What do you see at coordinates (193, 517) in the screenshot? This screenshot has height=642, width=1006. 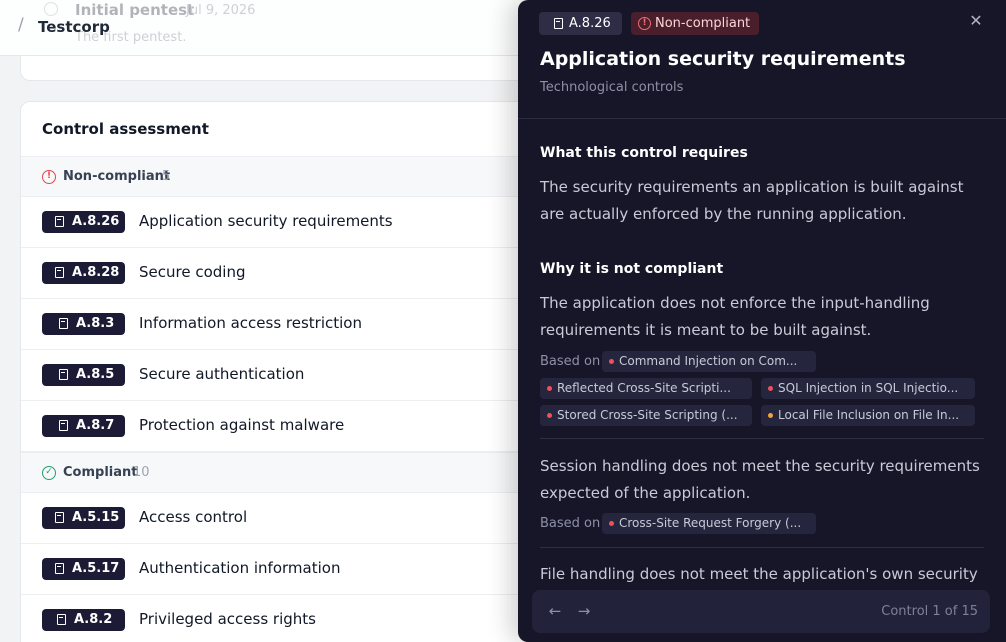 I see `control-title: Access control` at bounding box center [193, 517].